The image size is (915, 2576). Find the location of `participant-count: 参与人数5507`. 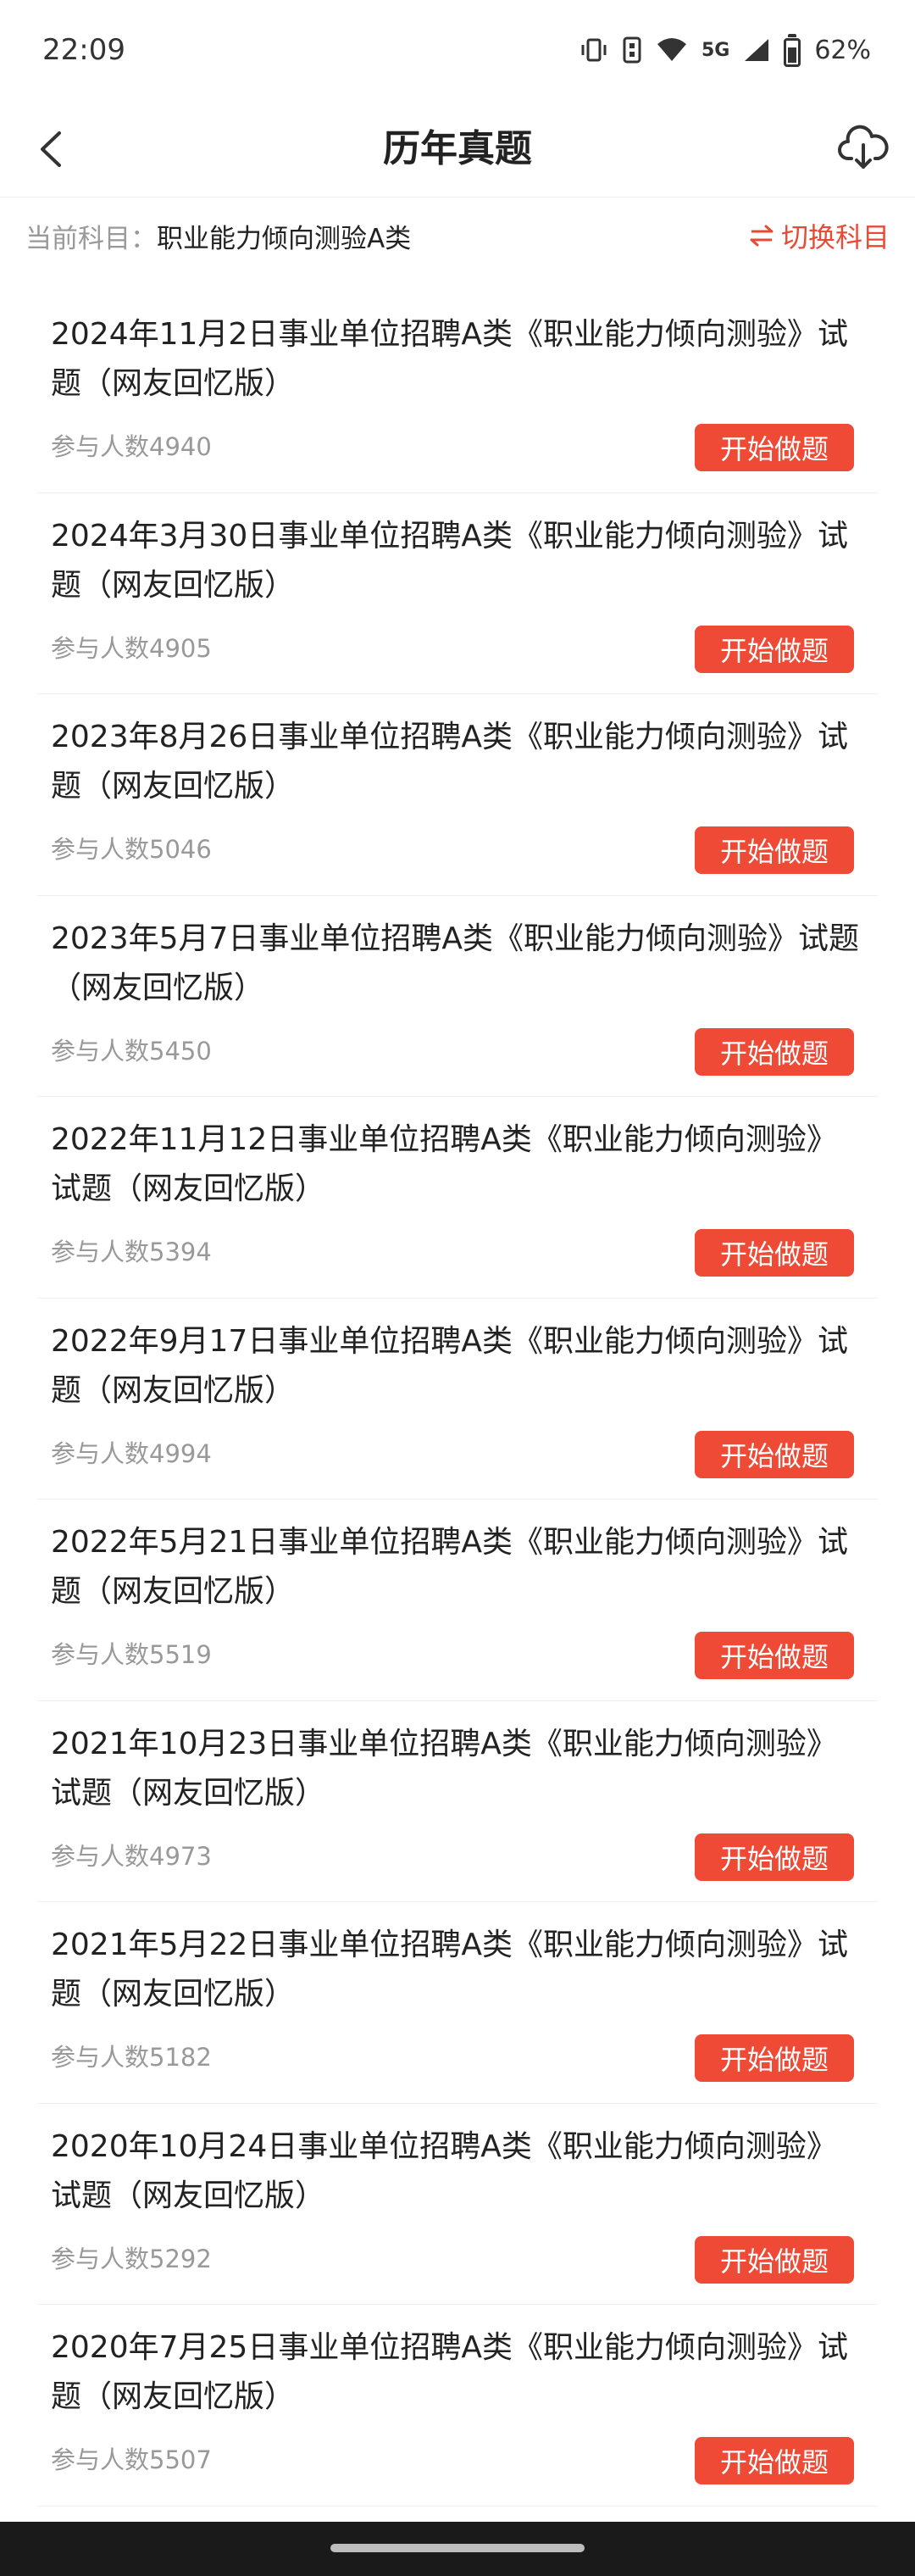

participant-count: 参与人数5507 is located at coordinates (131, 2459).